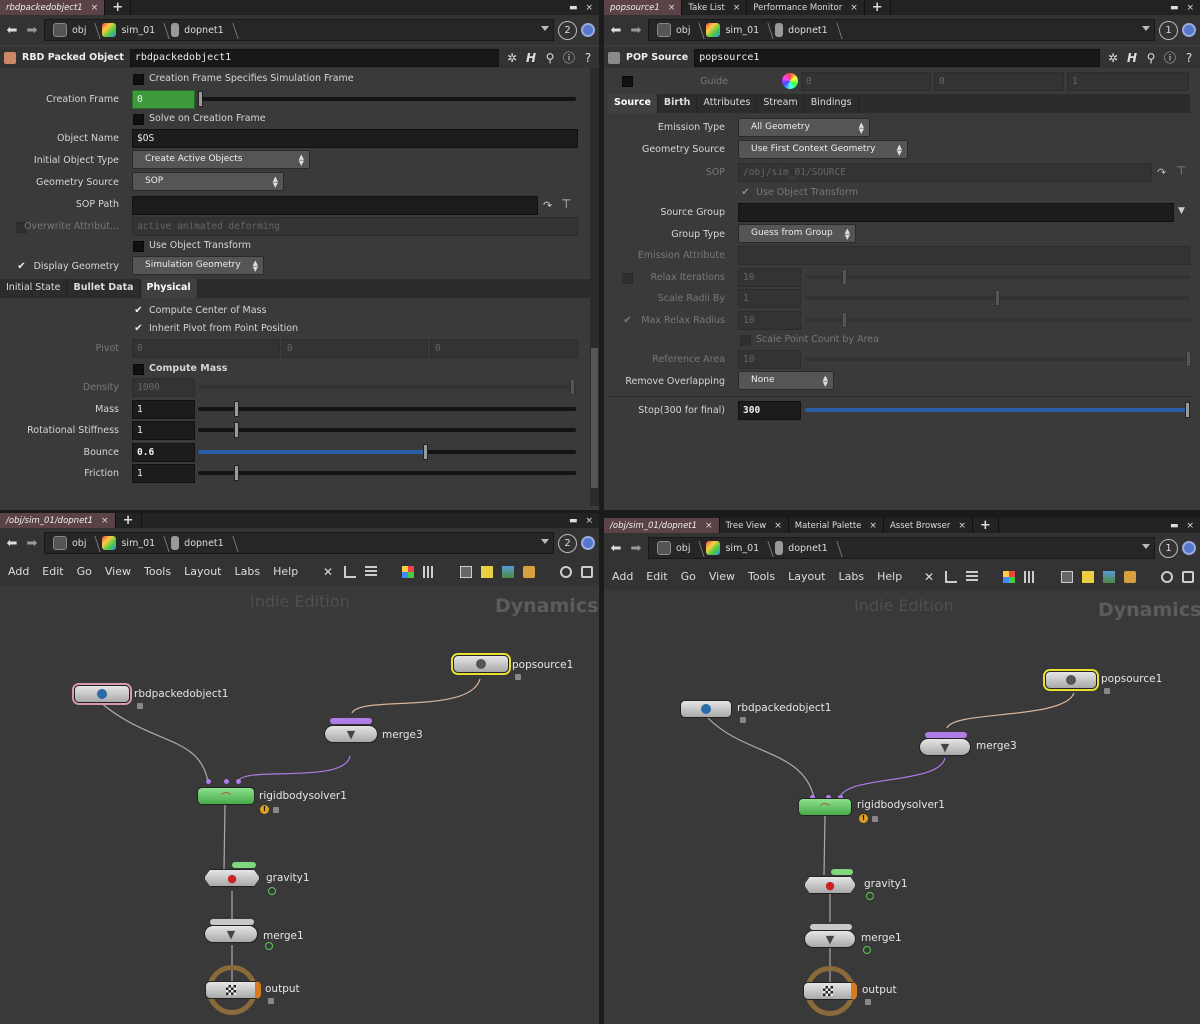  What do you see at coordinates (138, 369) in the screenshot?
I see `compute-mass-checkbox` at bounding box center [138, 369].